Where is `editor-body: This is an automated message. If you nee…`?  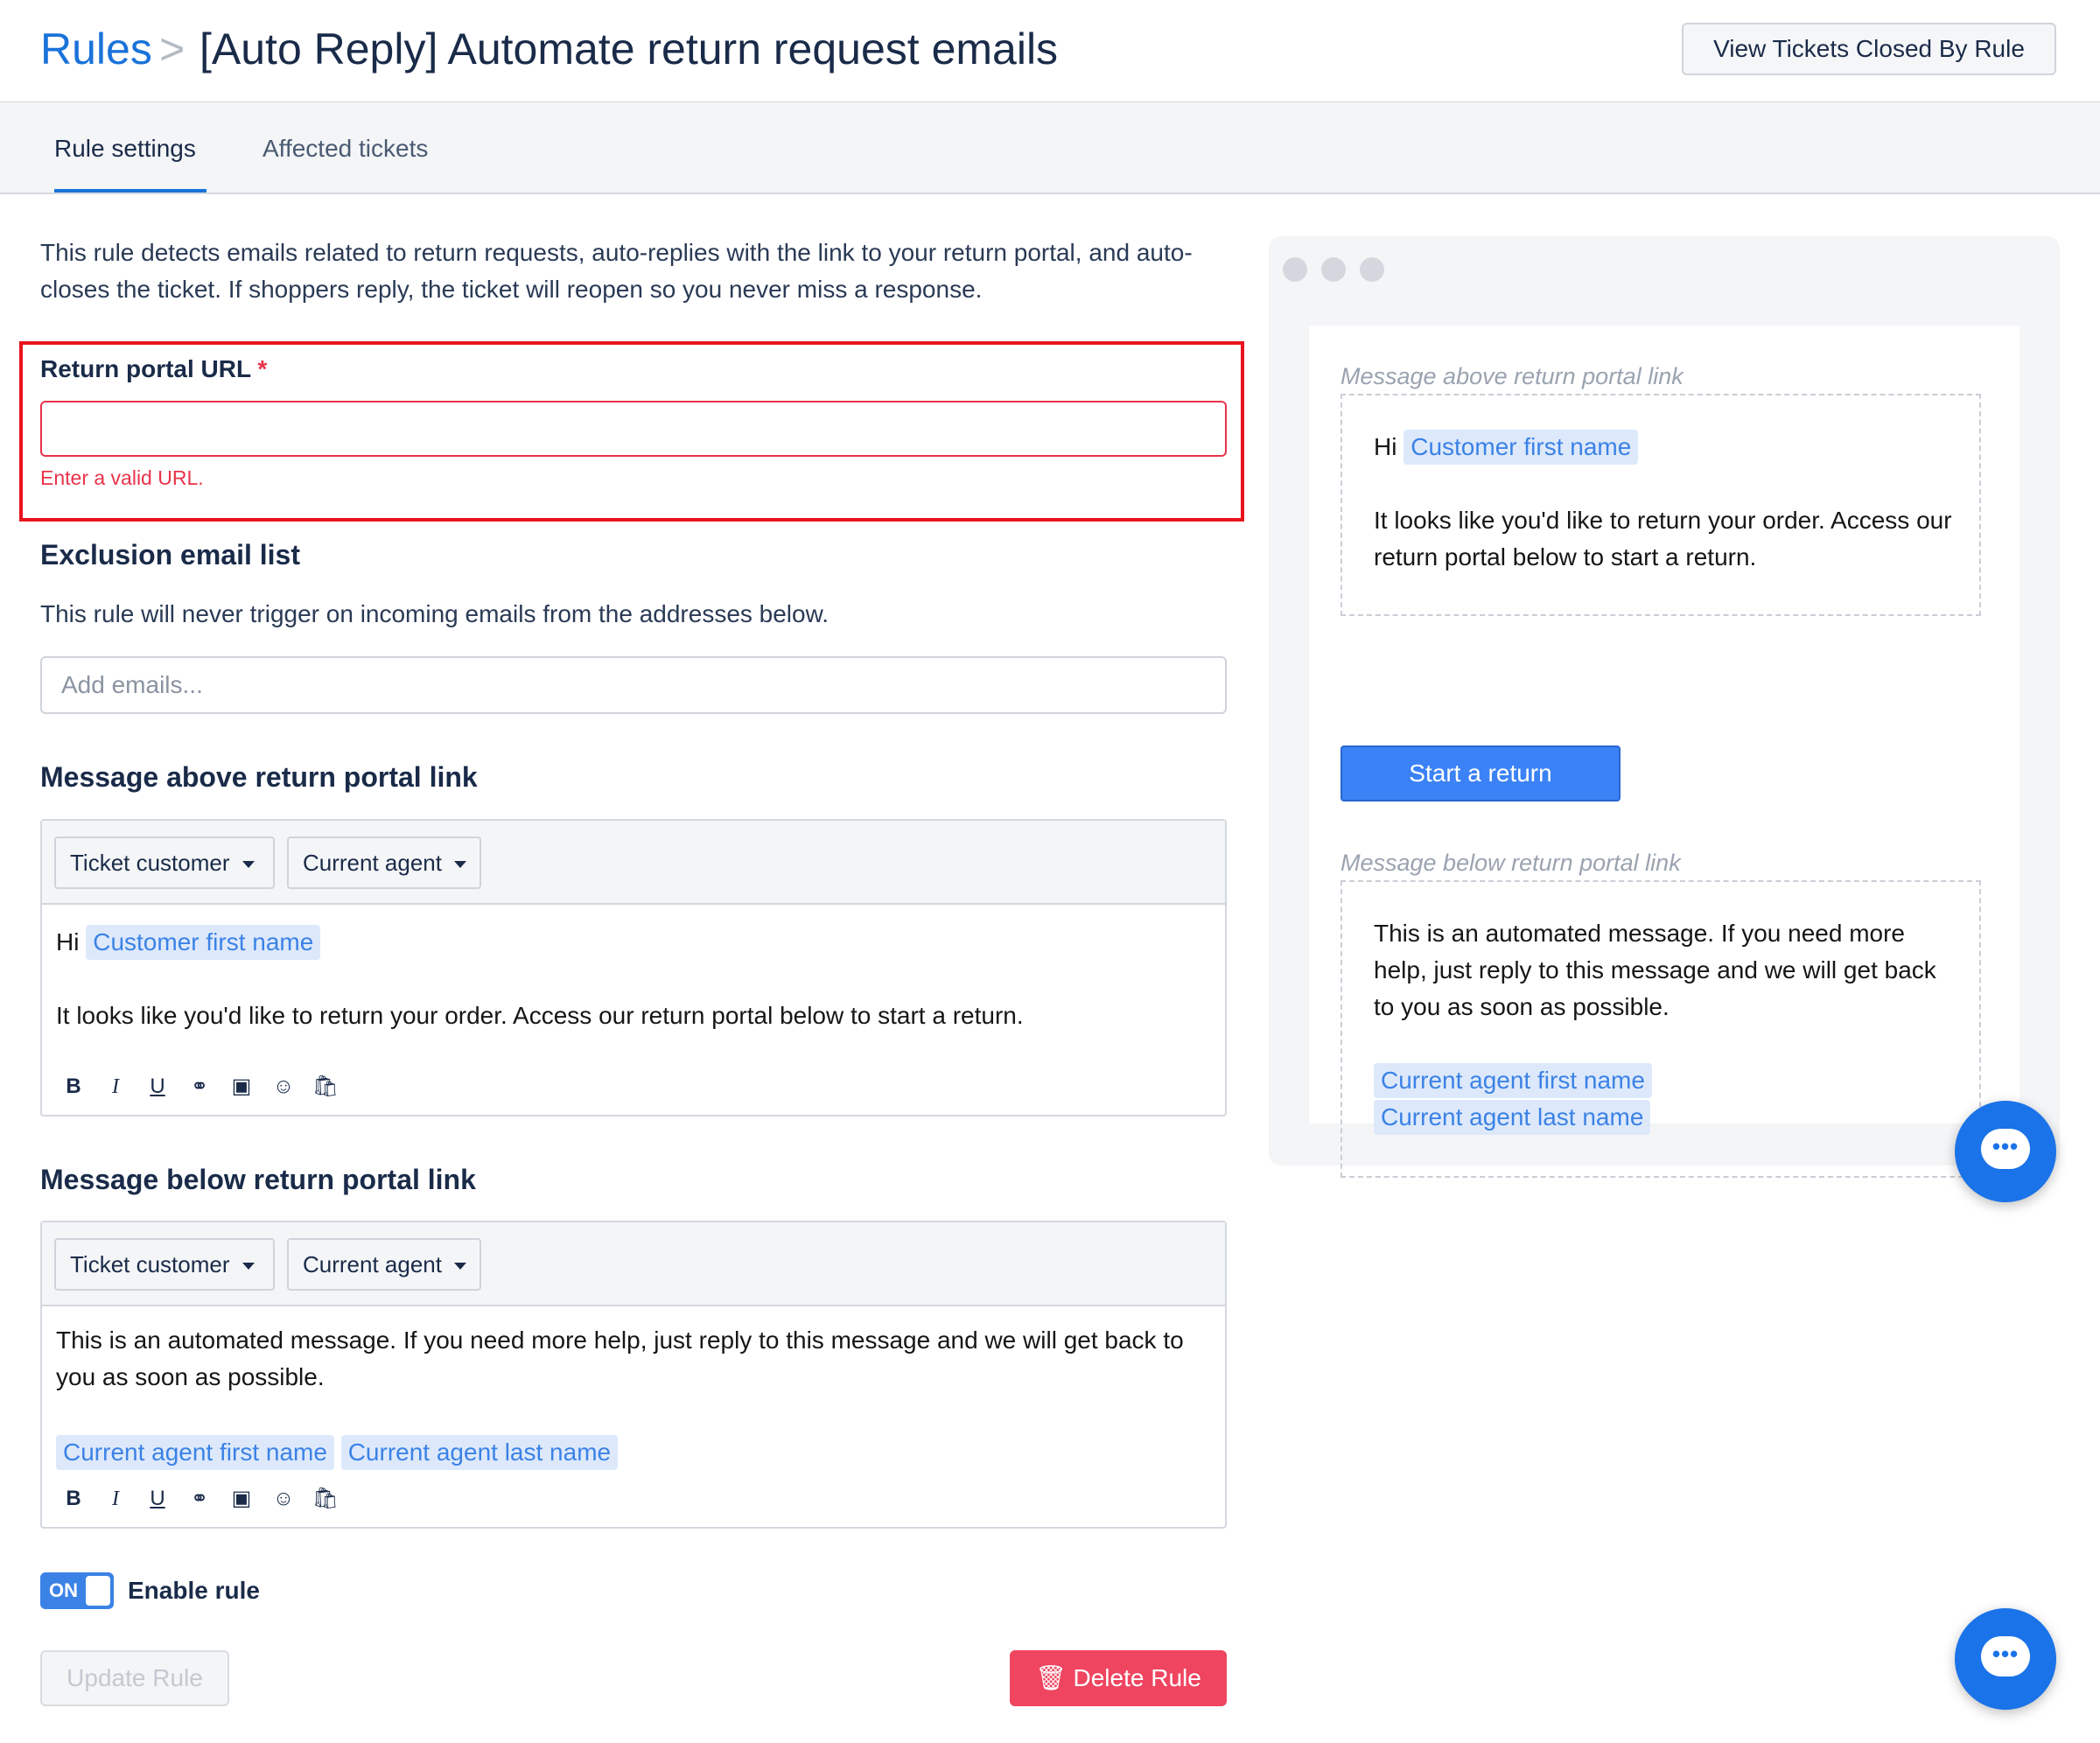 editor-body: This is an automated message. If you nee… is located at coordinates (620, 1358).